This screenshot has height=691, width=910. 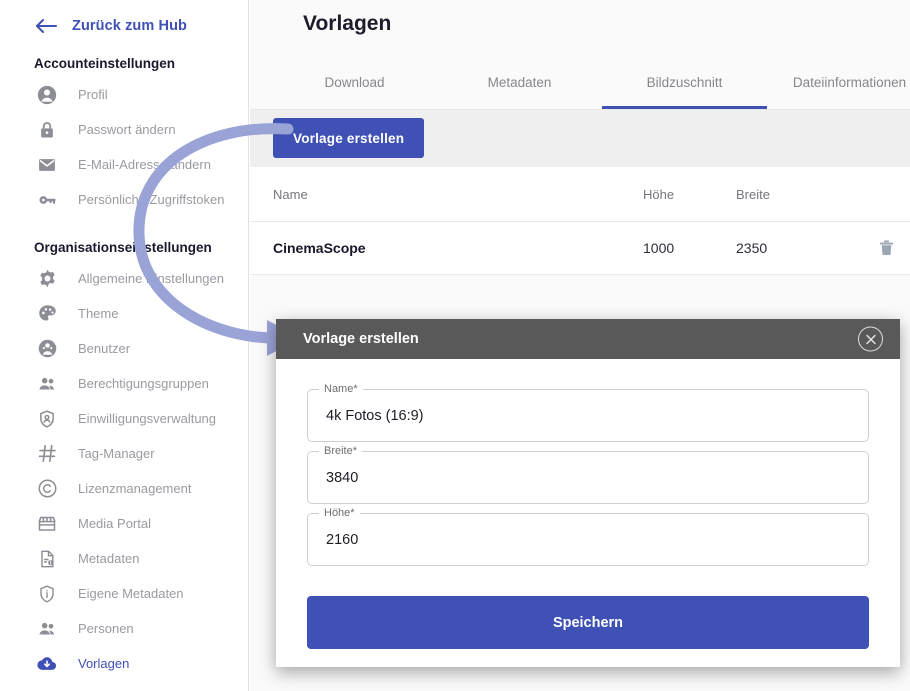 I want to click on sidebar-item-label: Personen, so click(x=106, y=628).